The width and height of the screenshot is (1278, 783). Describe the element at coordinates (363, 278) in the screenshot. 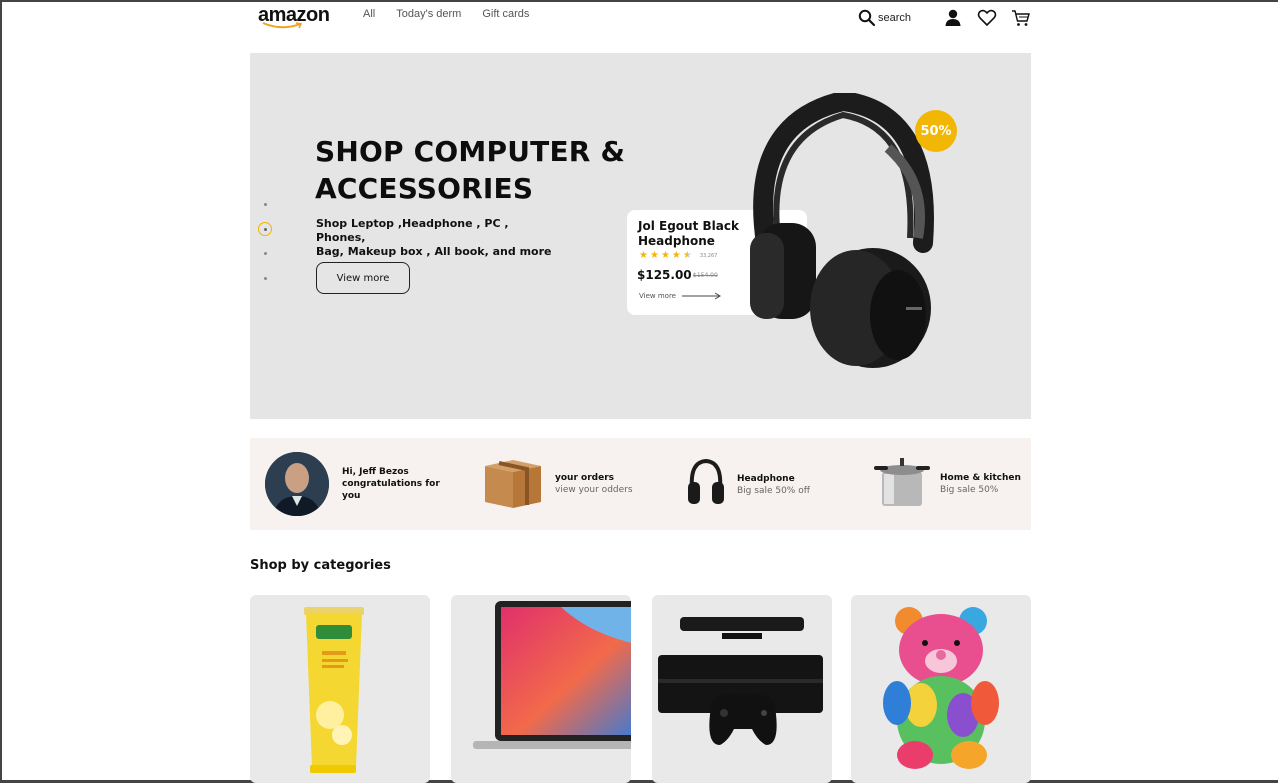

I see `hero-view-more-button: View more` at that location.